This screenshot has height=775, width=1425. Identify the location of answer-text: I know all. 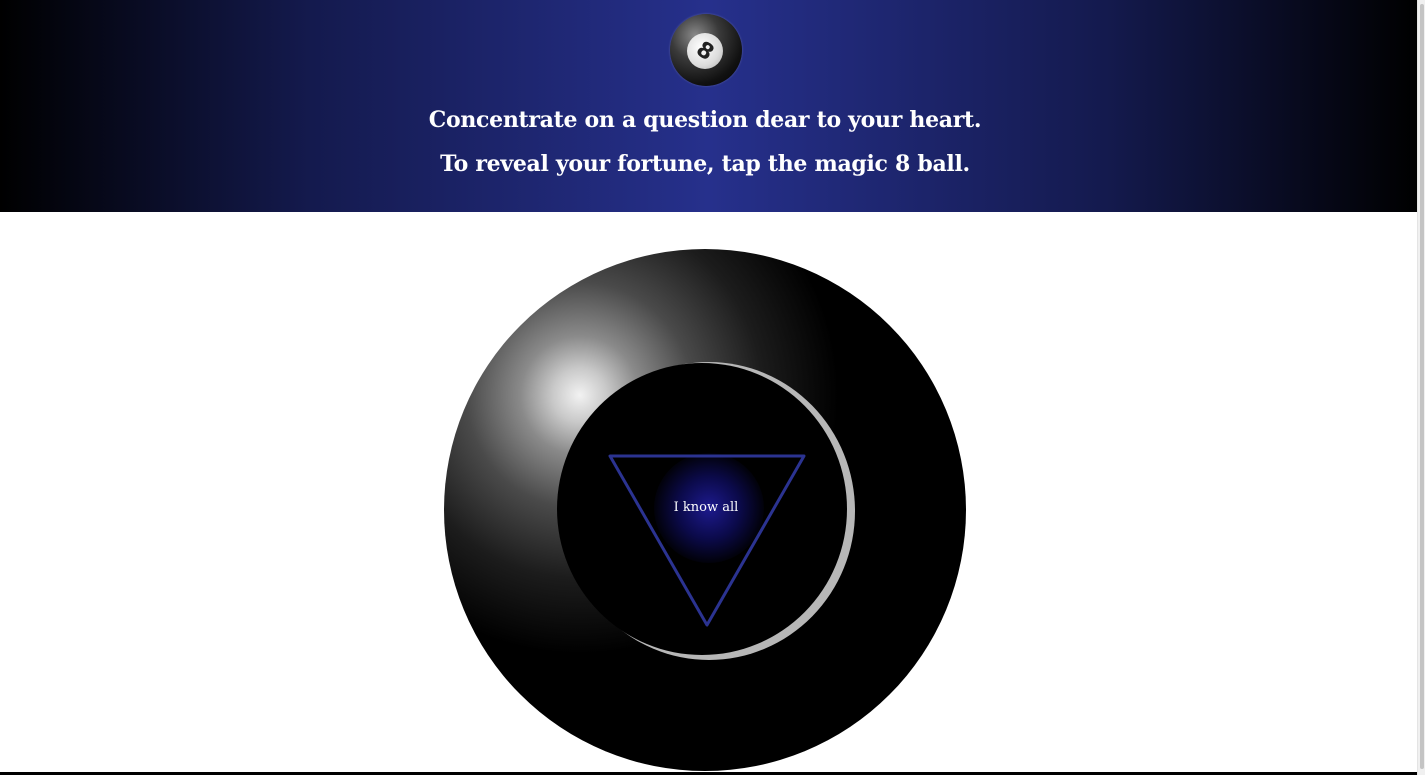
(706, 507).